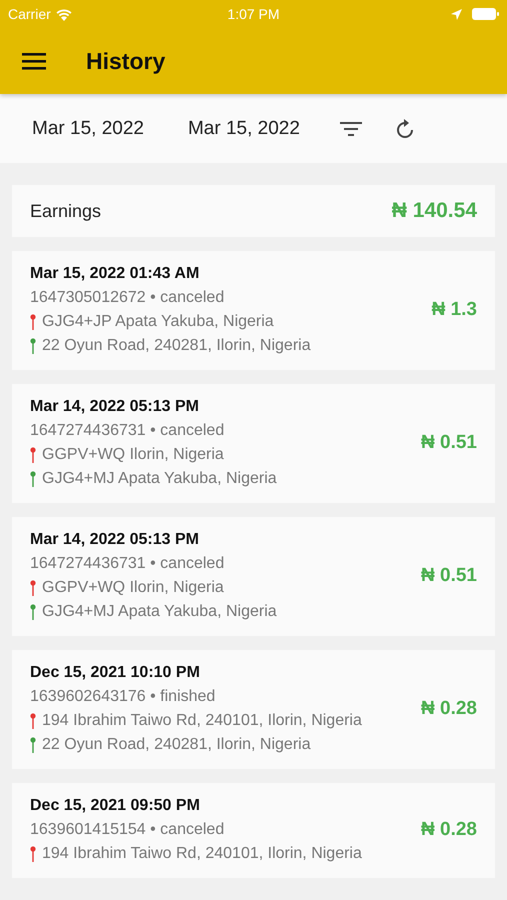  I want to click on trip-card: Dec 15, 2021 09:50 PM 1639601415154 • canceled 194 Ibrahim Taiwo Rd, 240101, Ilorin, Nigeria ₦ 0.28, so click(253, 830).